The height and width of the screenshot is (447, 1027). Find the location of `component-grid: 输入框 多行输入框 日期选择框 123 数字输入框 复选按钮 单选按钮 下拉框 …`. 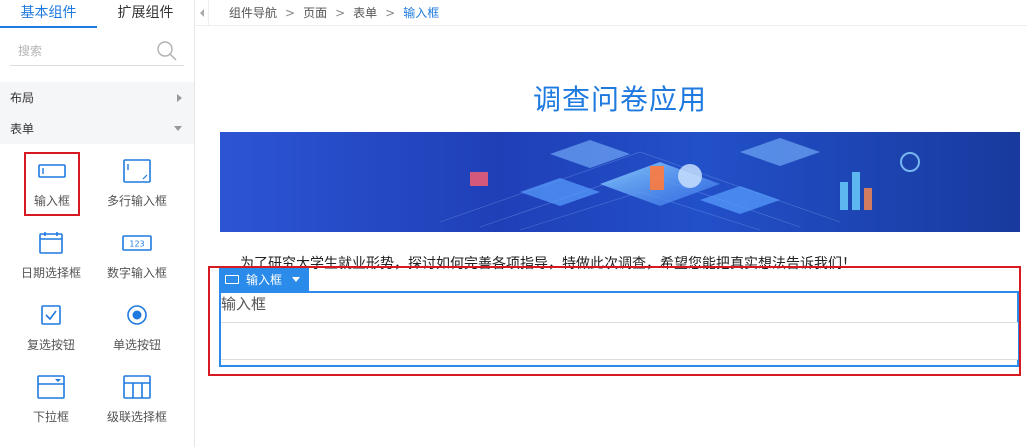

component-grid: 输入框 多行输入框 日期选择框 123 数字输入框 复选按钮 单选按钮 下拉框 … is located at coordinates (97, 288).